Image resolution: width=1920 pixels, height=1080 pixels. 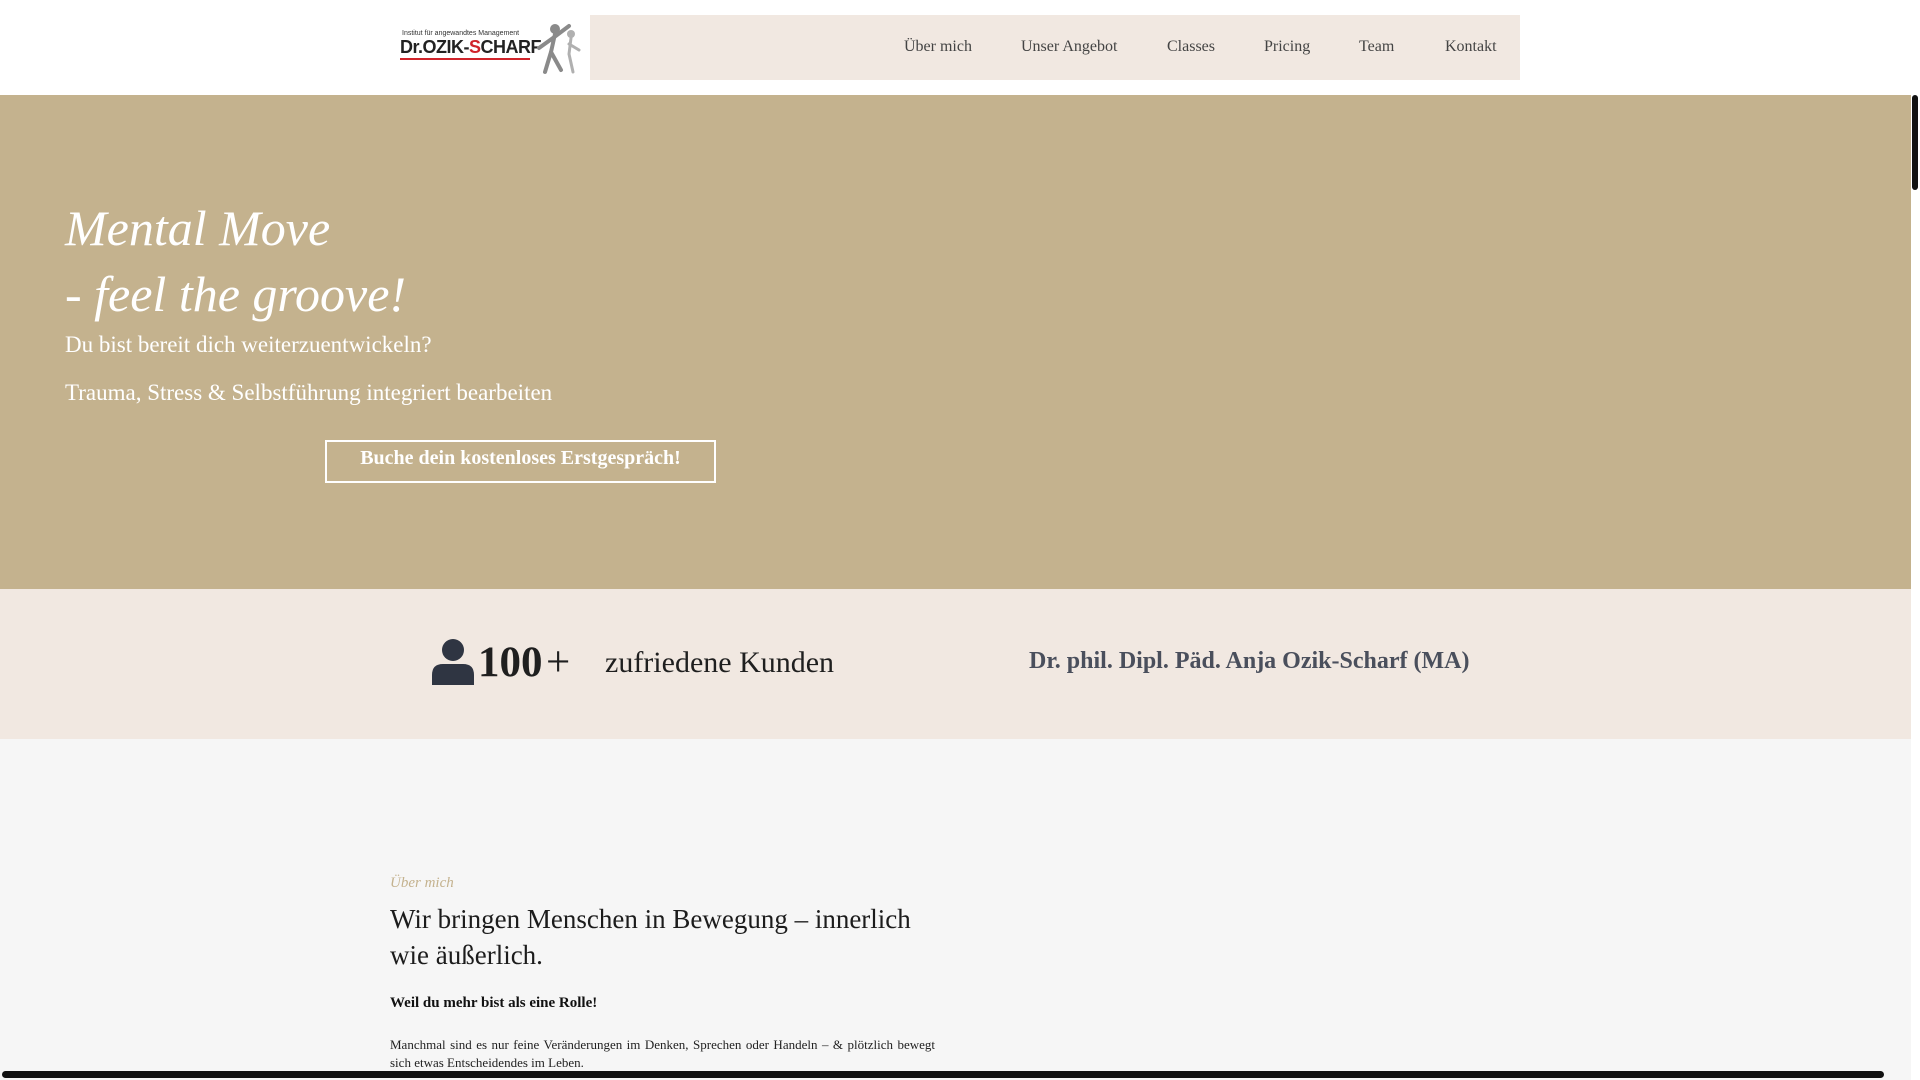 I want to click on nav-item-team: Team, so click(x=1376, y=47).